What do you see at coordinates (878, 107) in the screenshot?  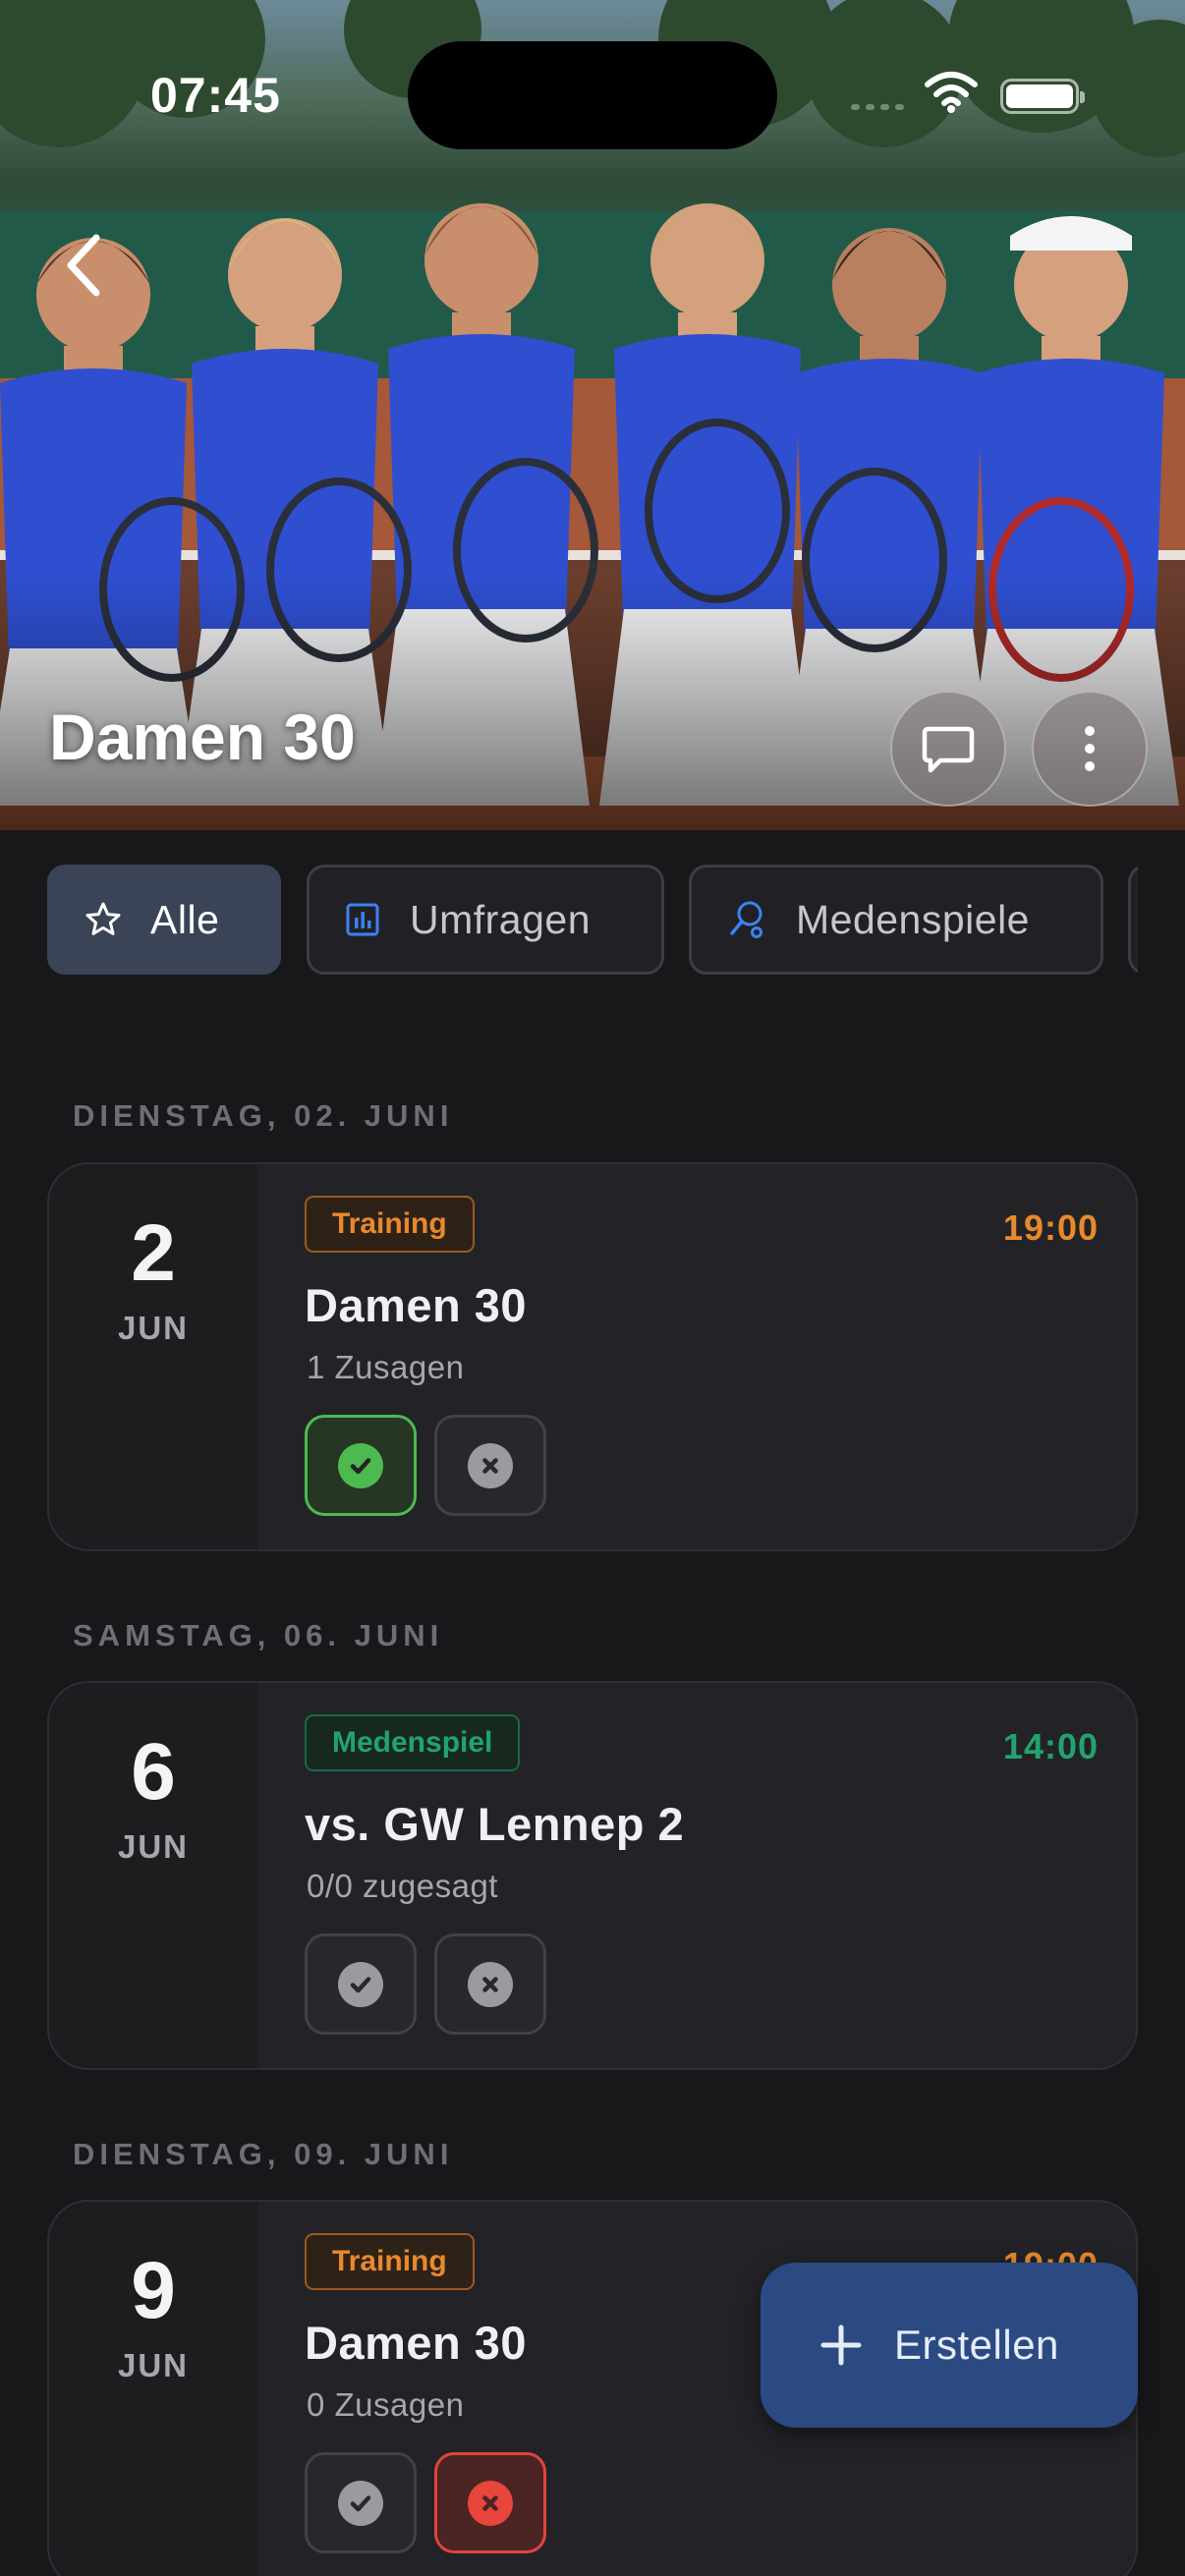 I see `cellular-signal-icon` at bounding box center [878, 107].